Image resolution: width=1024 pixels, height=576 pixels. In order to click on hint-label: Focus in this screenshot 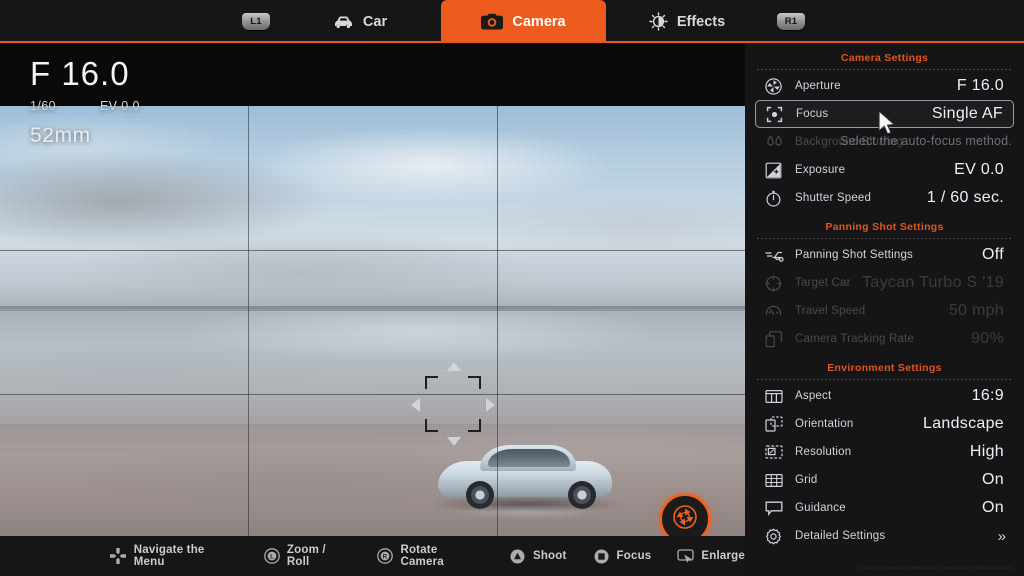, I will do `click(634, 556)`.